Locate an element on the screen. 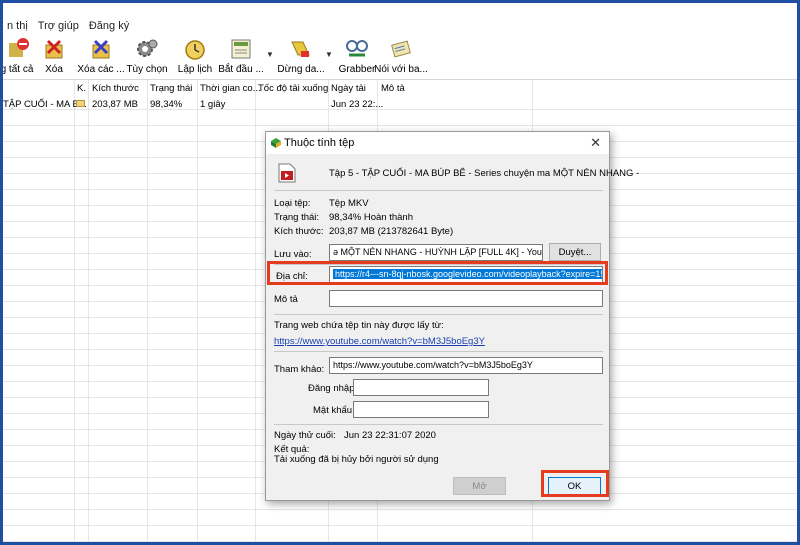 Image resolution: width=800 pixels, height=545 pixels. stop-all-icon is located at coordinates (19, 47).